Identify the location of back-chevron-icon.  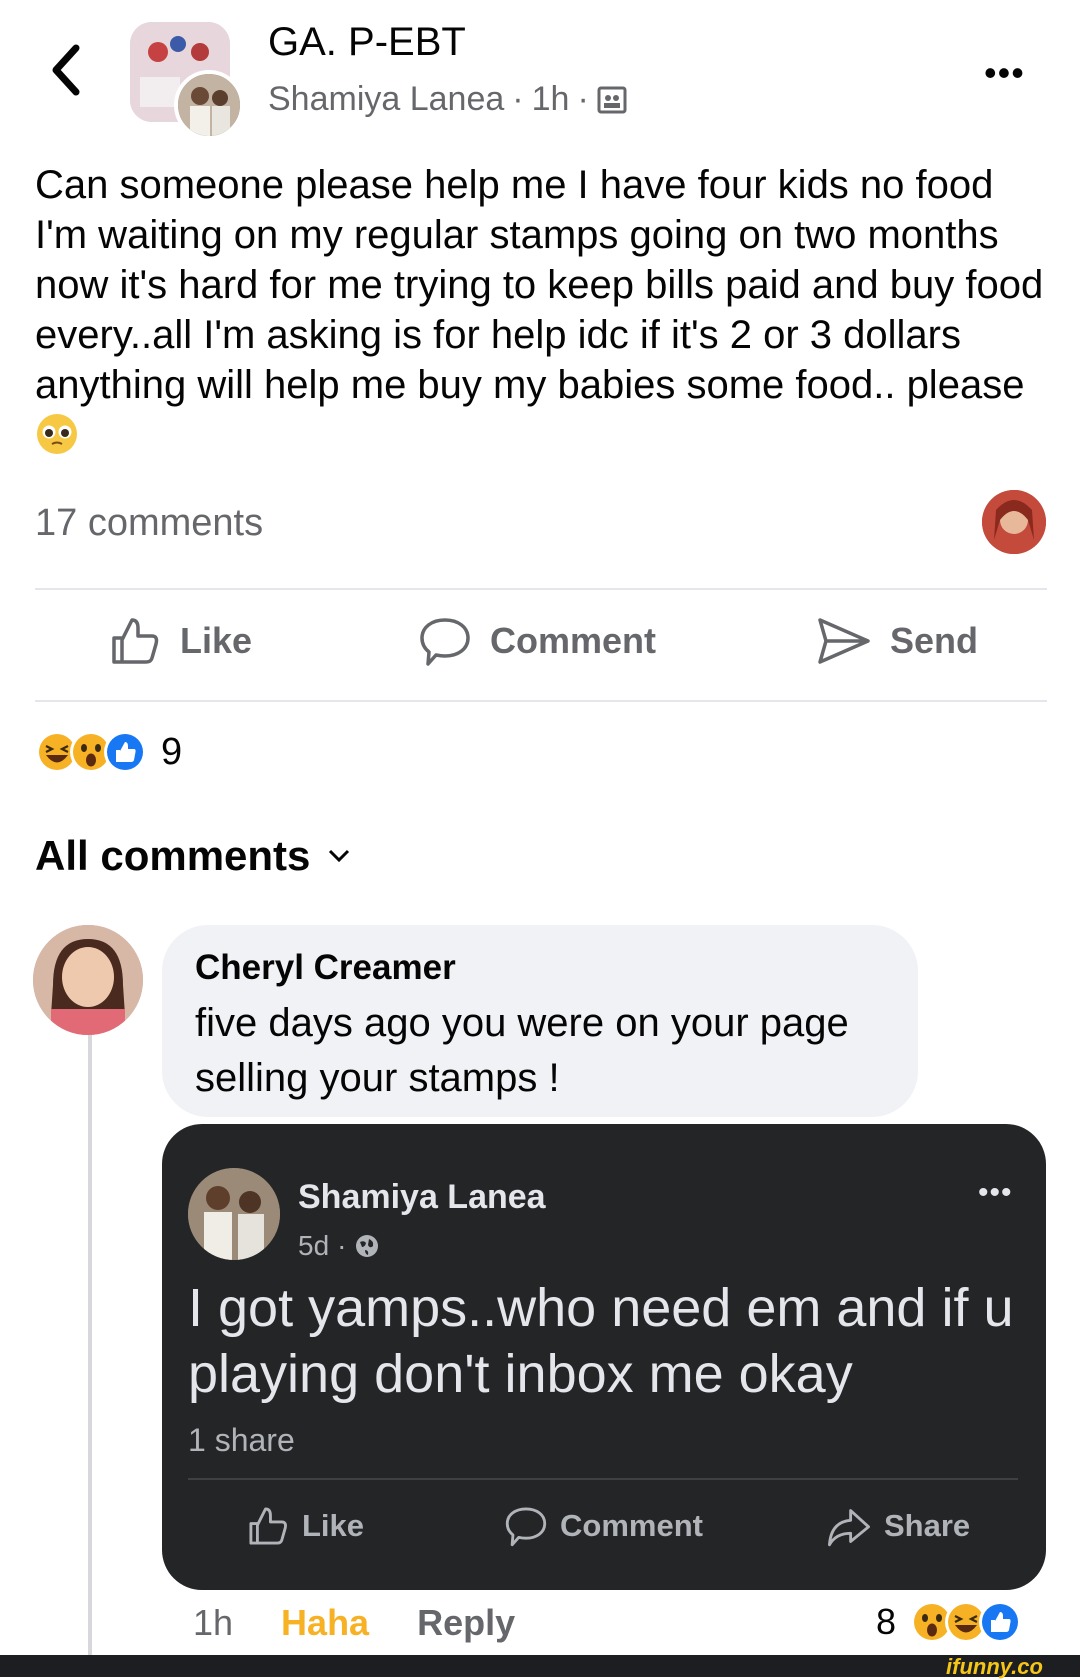
(66, 70).